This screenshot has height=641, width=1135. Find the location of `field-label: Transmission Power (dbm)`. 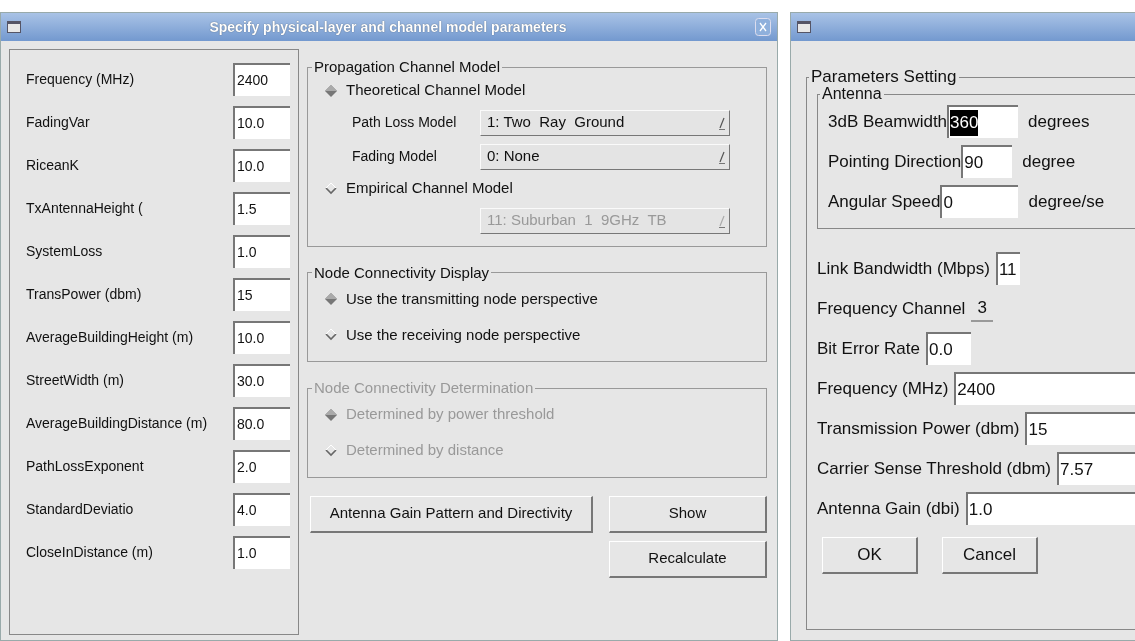

field-label: Transmission Power (dbm) is located at coordinates (918, 429).